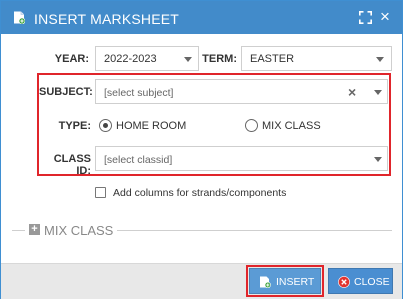 The image size is (403, 299). Describe the element at coordinates (138, 160) in the screenshot. I see `class-id-placeholder: [select classid]` at that location.